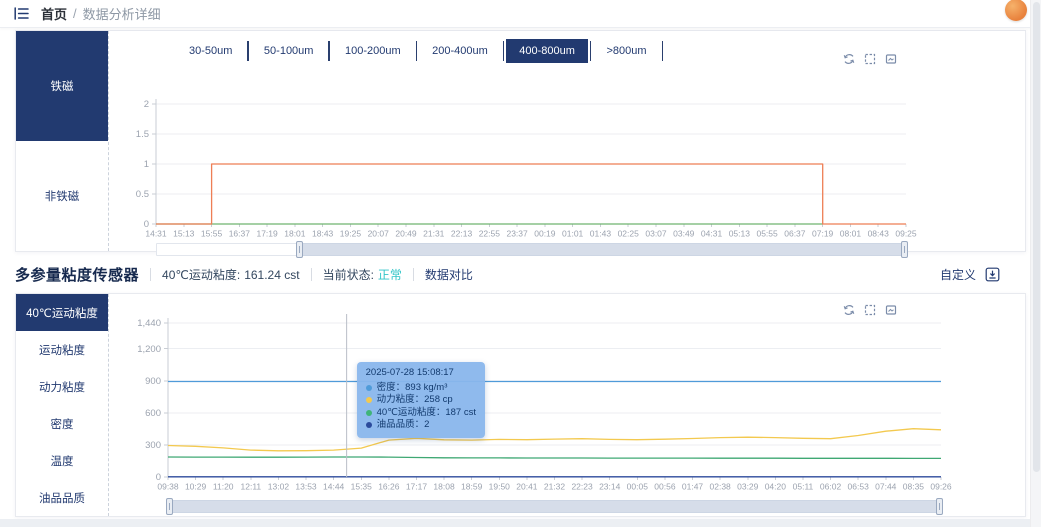  I want to click on viscosity-sidebar: 40℃运动粘度 运动粘度 动力粘度 密度 温度 油品品质, so click(62, 405).